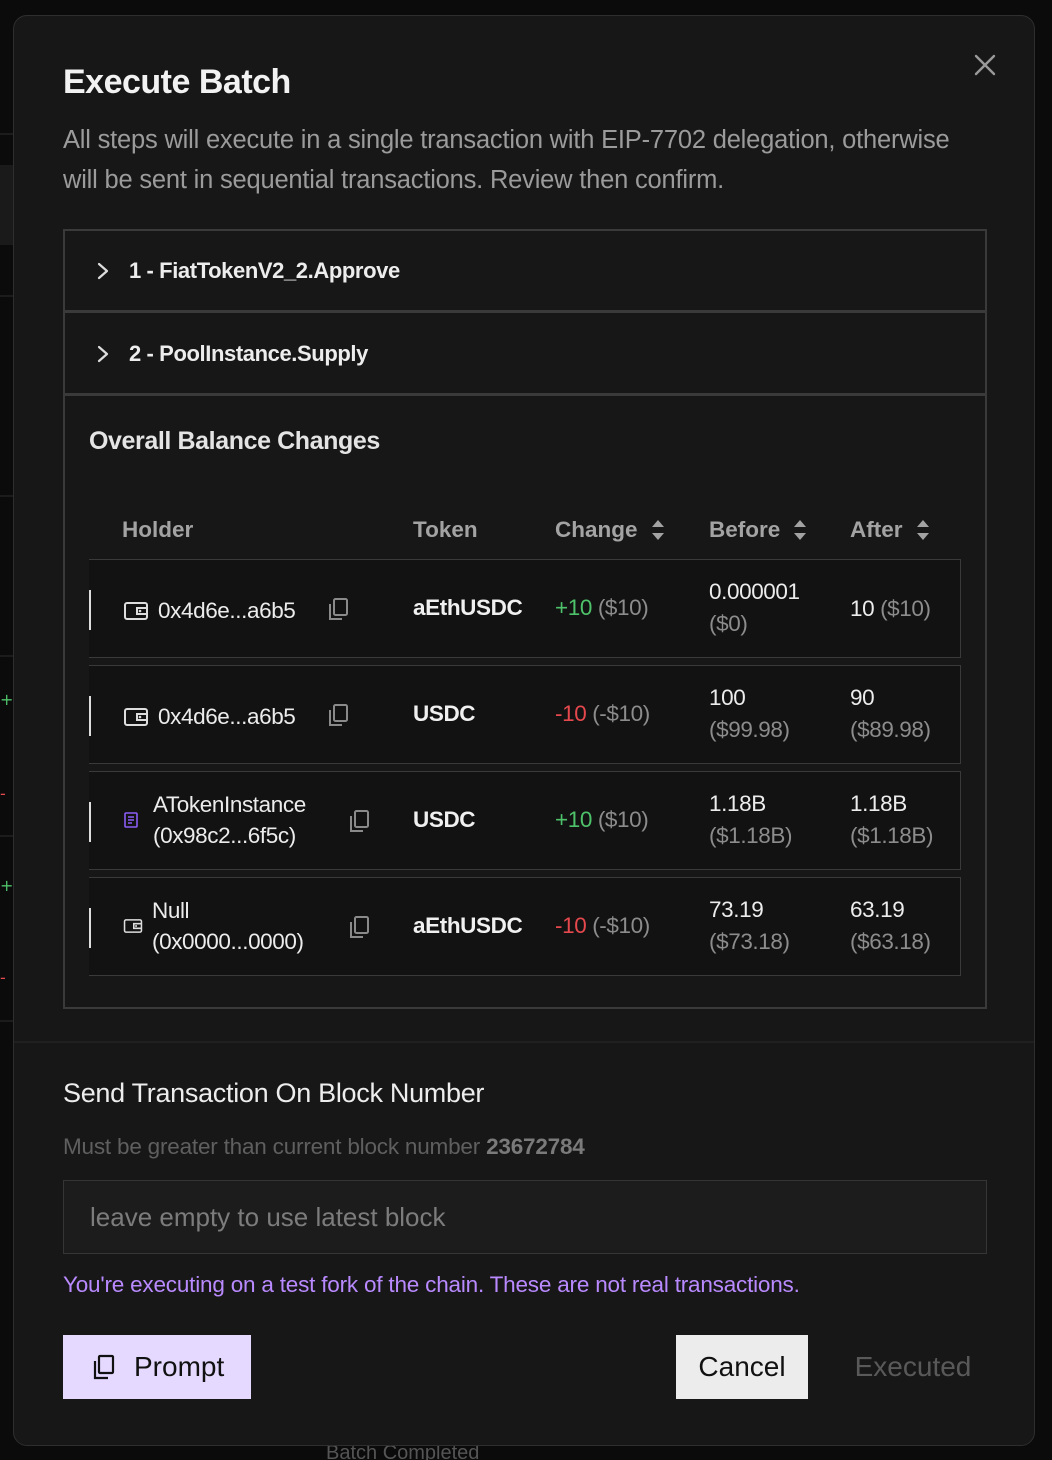 This screenshot has width=1052, height=1460. Describe the element at coordinates (749, 729) in the screenshot. I see `before-usd: ($99.98)` at that location.